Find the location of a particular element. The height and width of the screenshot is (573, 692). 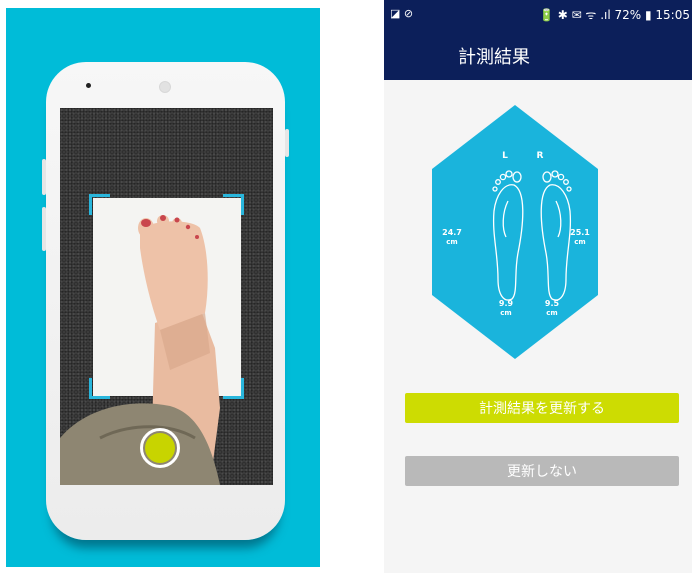

right-length-value: 25.1 is located at coordinates (580, 232).